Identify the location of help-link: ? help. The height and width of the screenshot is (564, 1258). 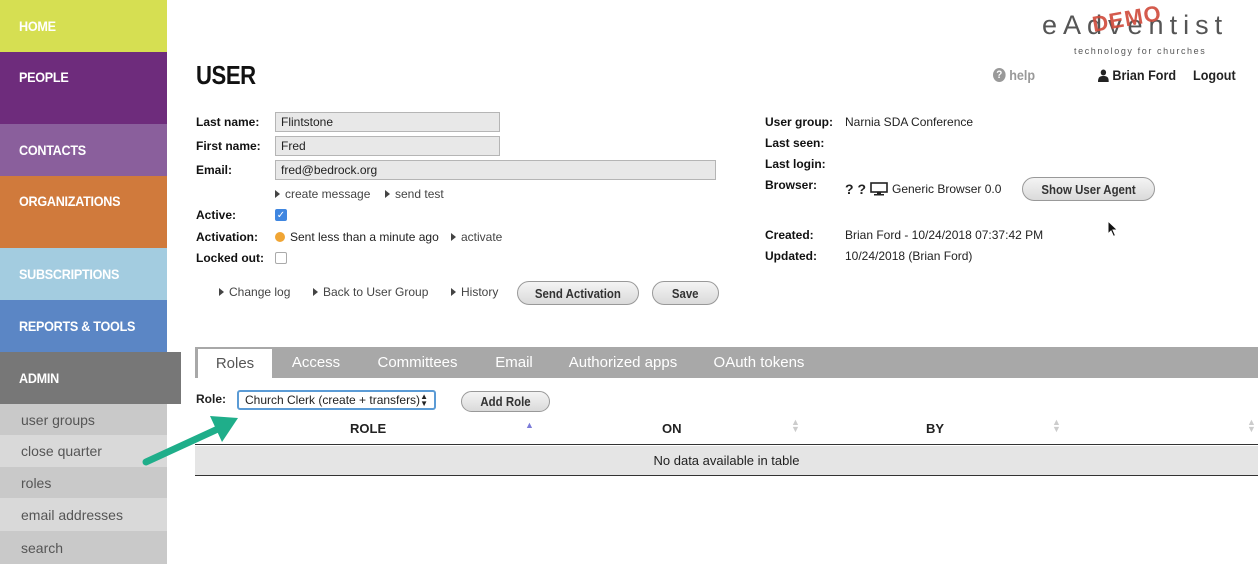
(1014, 75).